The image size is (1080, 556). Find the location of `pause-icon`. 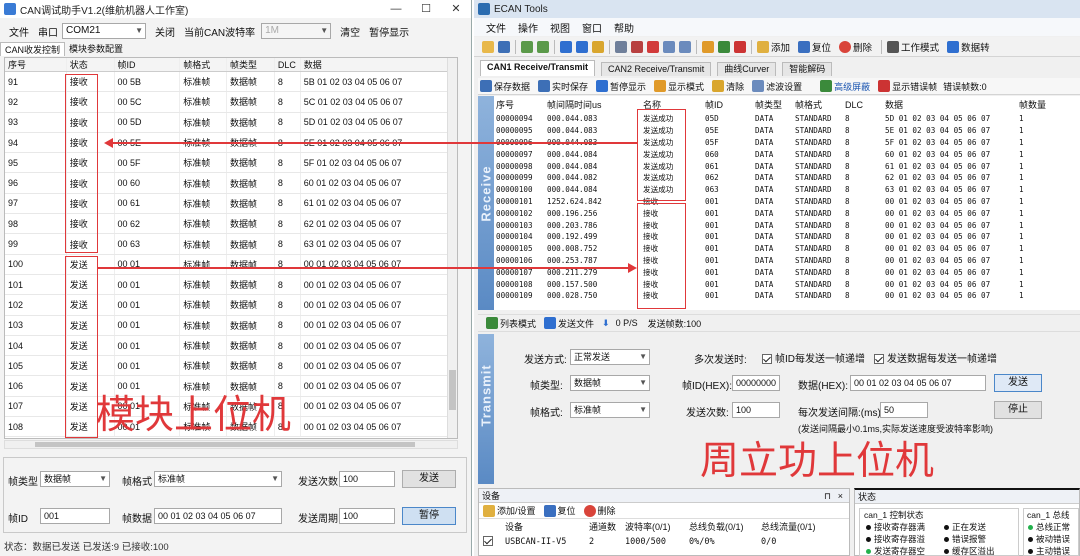

pause-icon is located at coordinates (566, 46).